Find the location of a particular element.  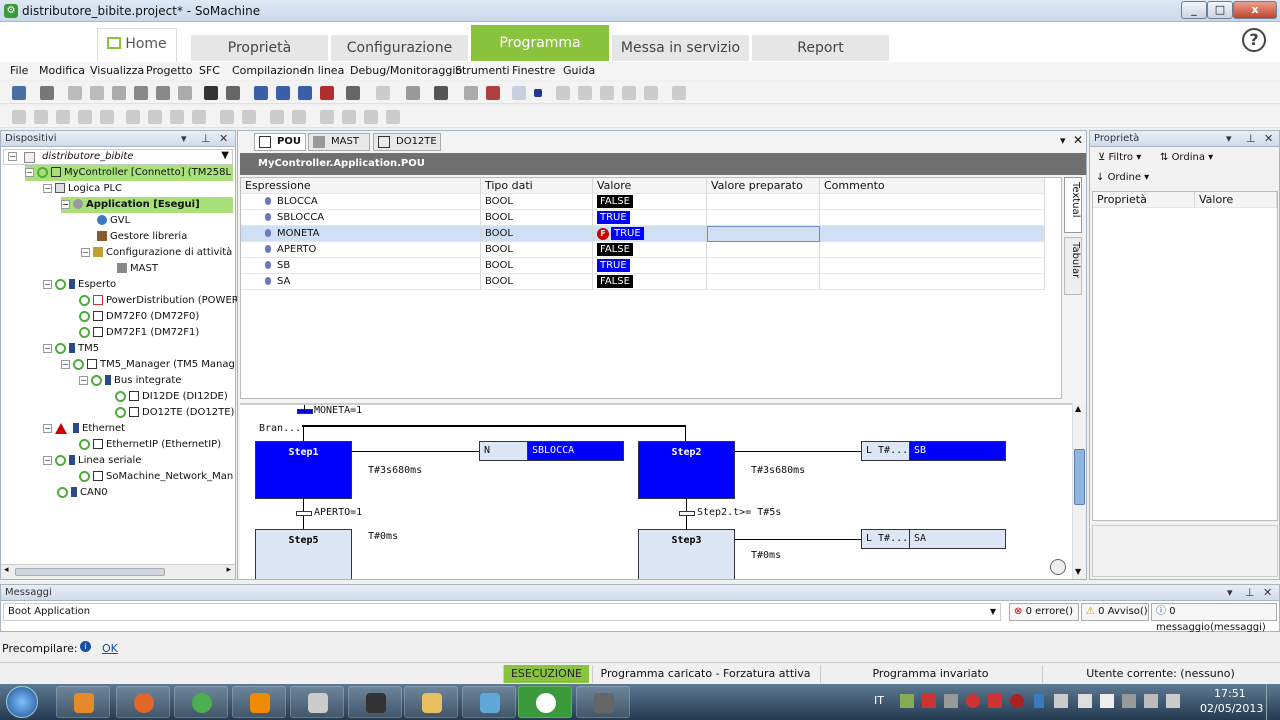

tree-item-logica-plc: − Logica PLC is located at coordinates (82, 189).